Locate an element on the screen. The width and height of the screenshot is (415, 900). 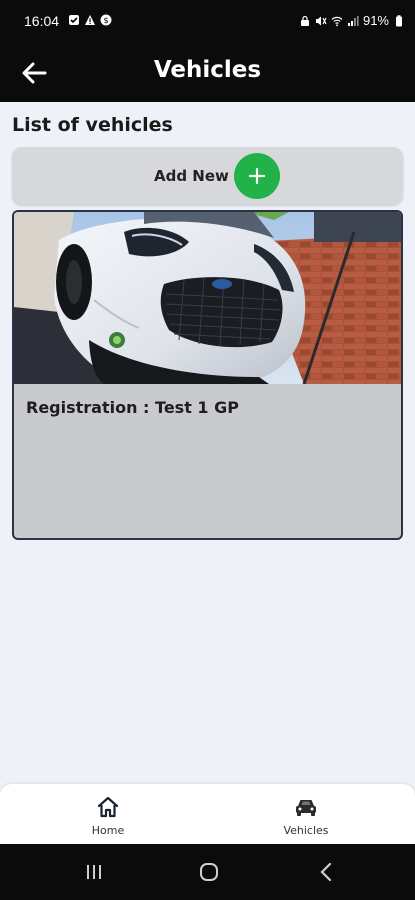
add-new-label: Add New is located at coordinates (191, 176).